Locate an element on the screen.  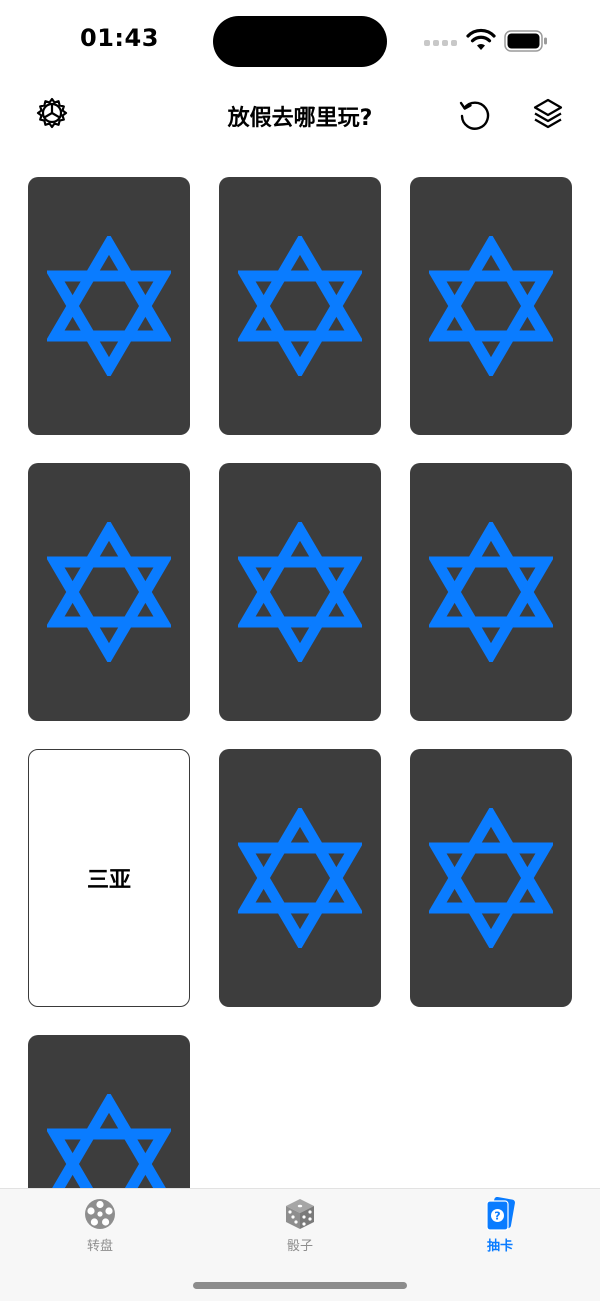
home-indicator is located at coordinates (300, 1285).